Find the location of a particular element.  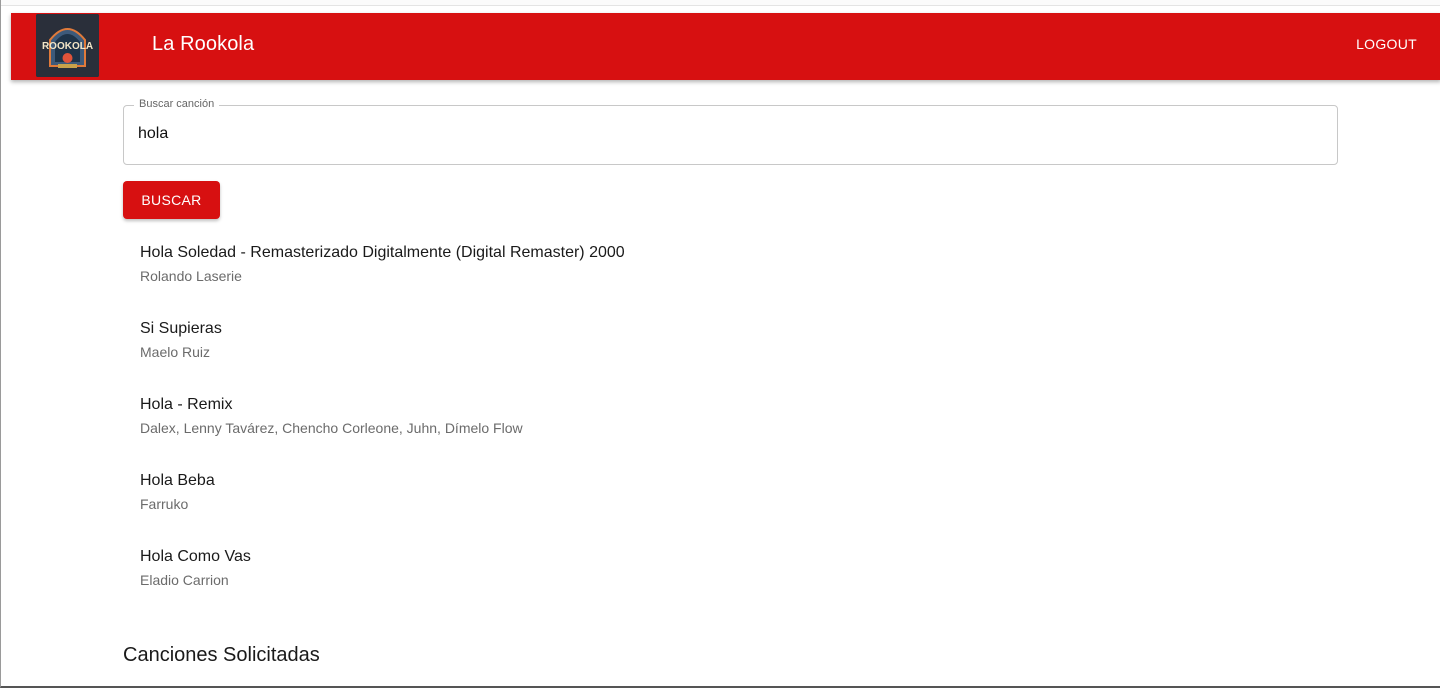

rookola-logo: ROOKOLA is located at coordinates (67, 45).